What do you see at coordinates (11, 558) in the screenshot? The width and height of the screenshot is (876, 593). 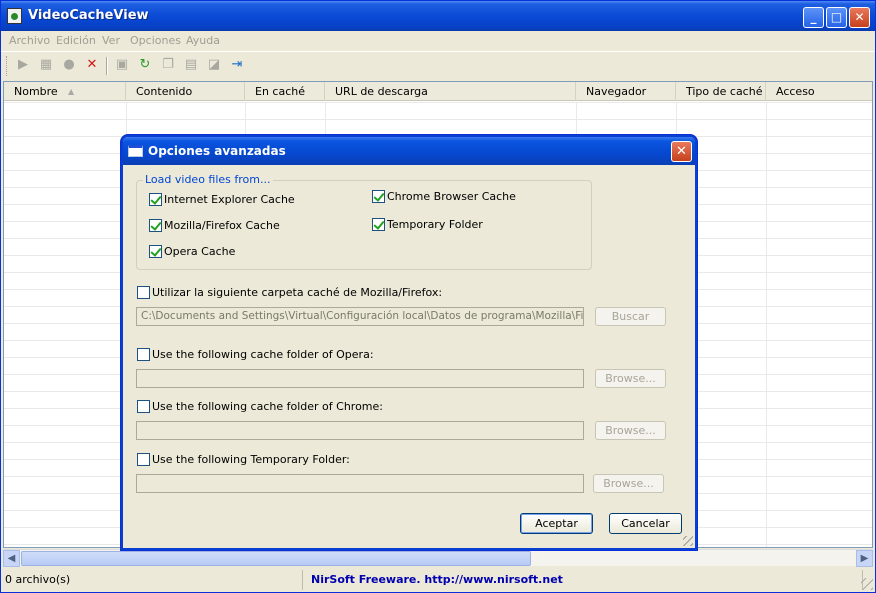 I see `scroll-left-arrow-icon: ◀` at bounding box center [11, 558].